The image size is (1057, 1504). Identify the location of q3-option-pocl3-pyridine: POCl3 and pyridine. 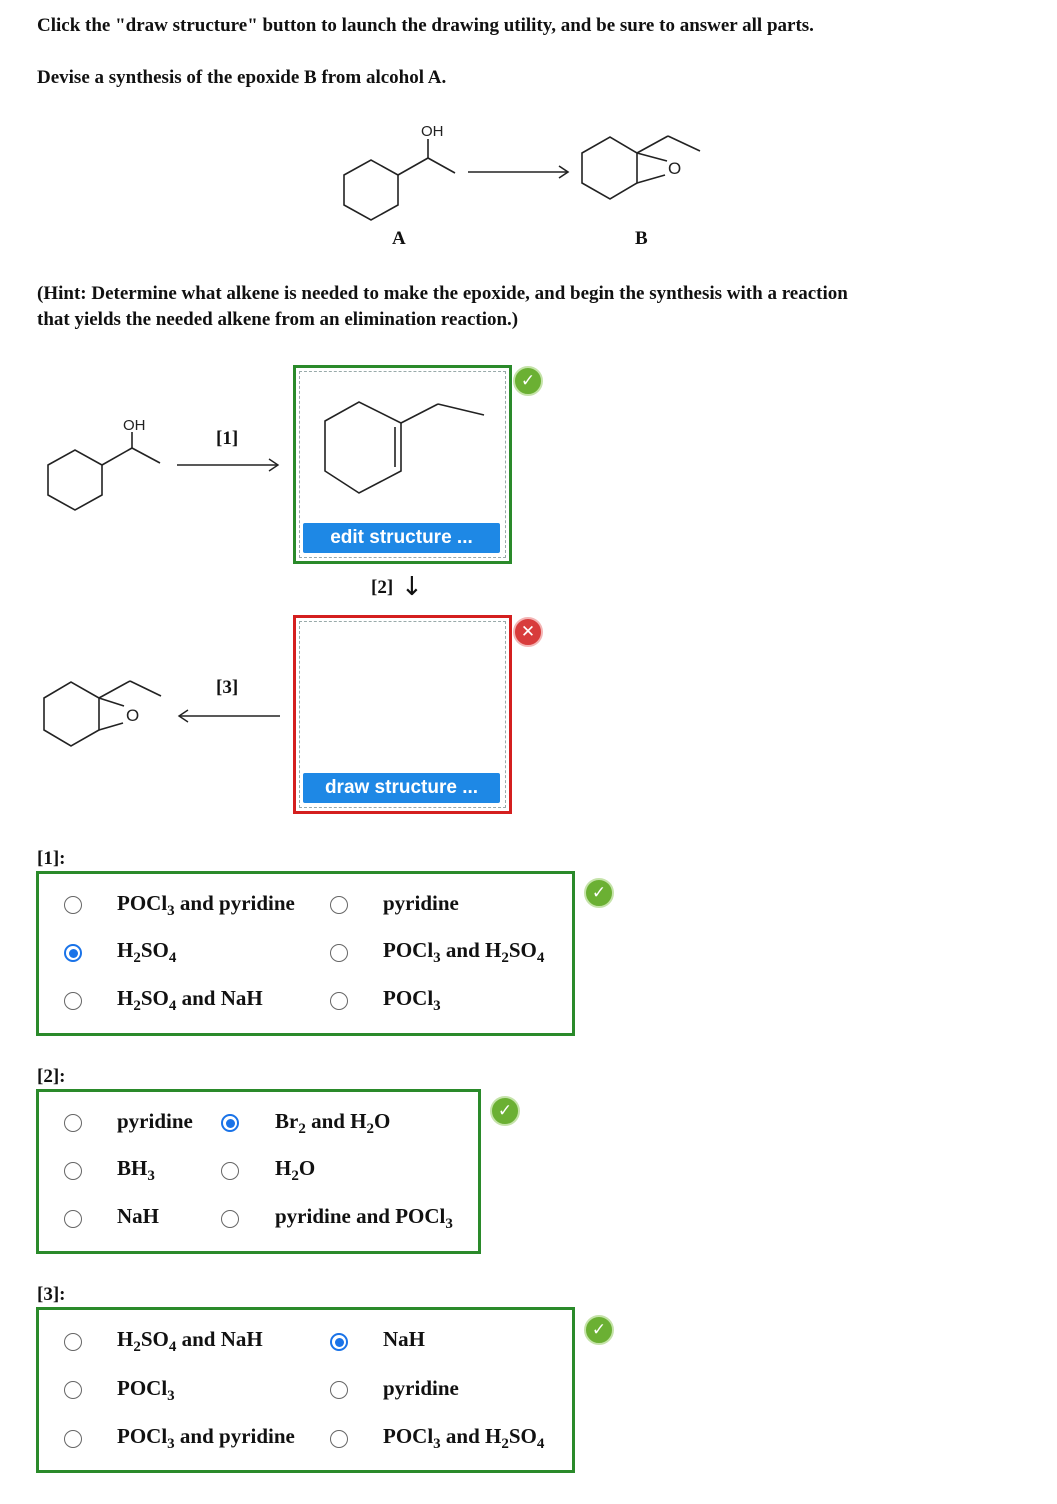
(206, 1438).